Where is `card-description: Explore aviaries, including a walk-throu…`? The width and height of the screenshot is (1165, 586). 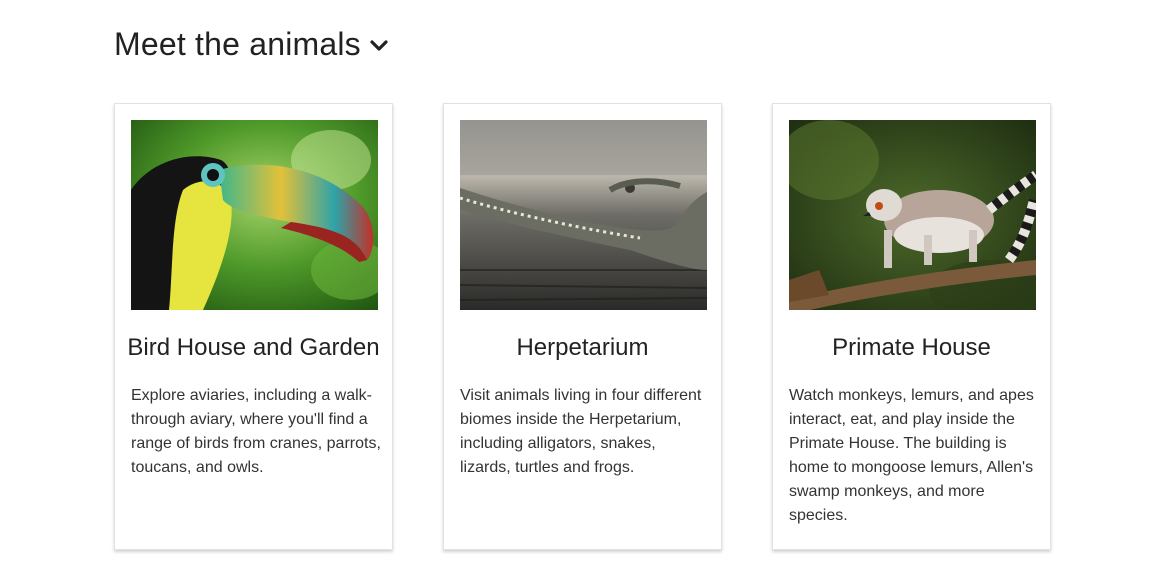 card-description: Explore aviaries, including a walk-throu… is located at coordinates (256, 431).